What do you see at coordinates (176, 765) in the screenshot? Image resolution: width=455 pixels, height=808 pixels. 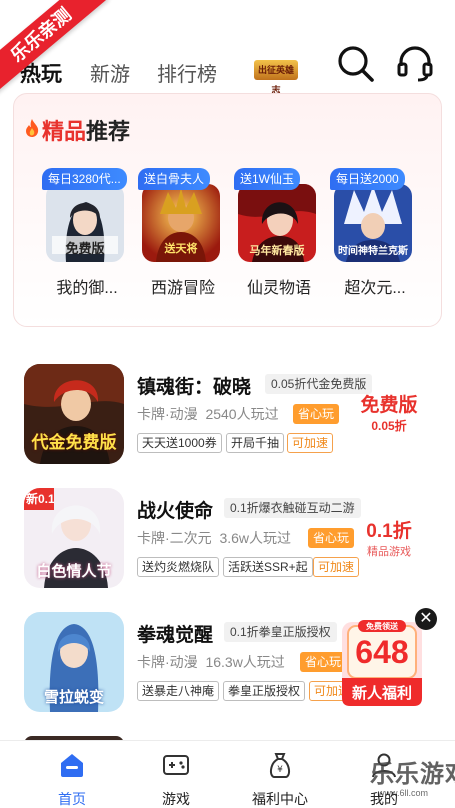 I see `gamepad-icon` at bounding box center [176, 765].